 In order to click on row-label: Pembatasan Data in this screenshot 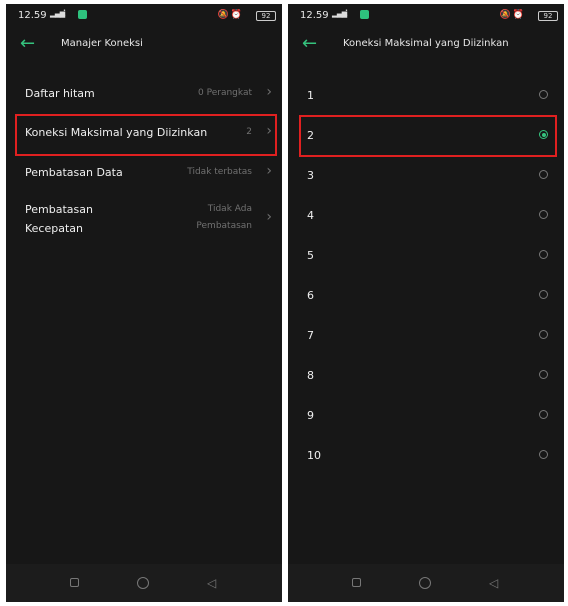, I will do `click(74, 172)`.